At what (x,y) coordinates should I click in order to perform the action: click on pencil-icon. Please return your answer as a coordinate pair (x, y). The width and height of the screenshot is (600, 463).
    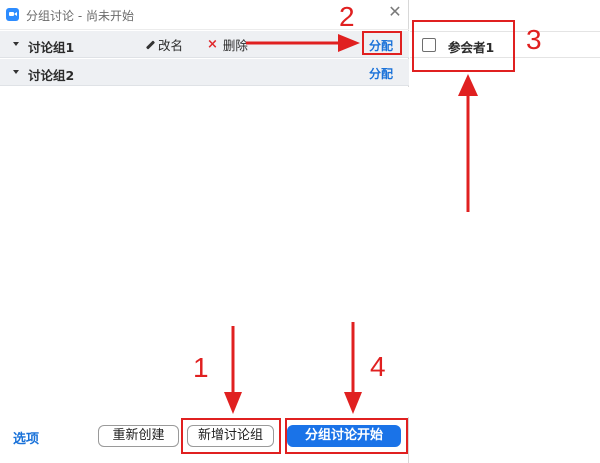
    Looking at the image, I should click on (150, 44).